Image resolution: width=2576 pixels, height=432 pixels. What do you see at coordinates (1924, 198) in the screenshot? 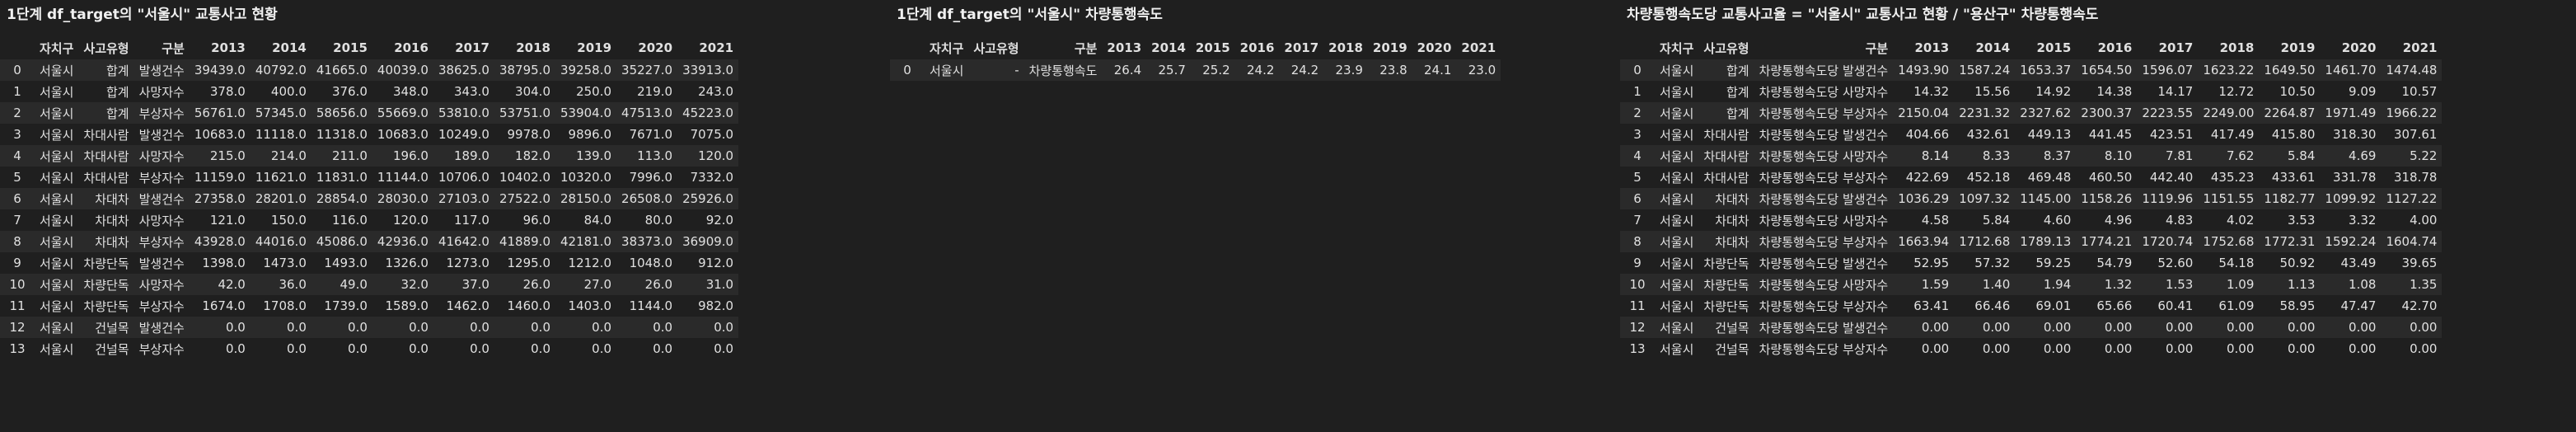
I see `table-cell: 1036.29` at bounding box center [1924, 198].